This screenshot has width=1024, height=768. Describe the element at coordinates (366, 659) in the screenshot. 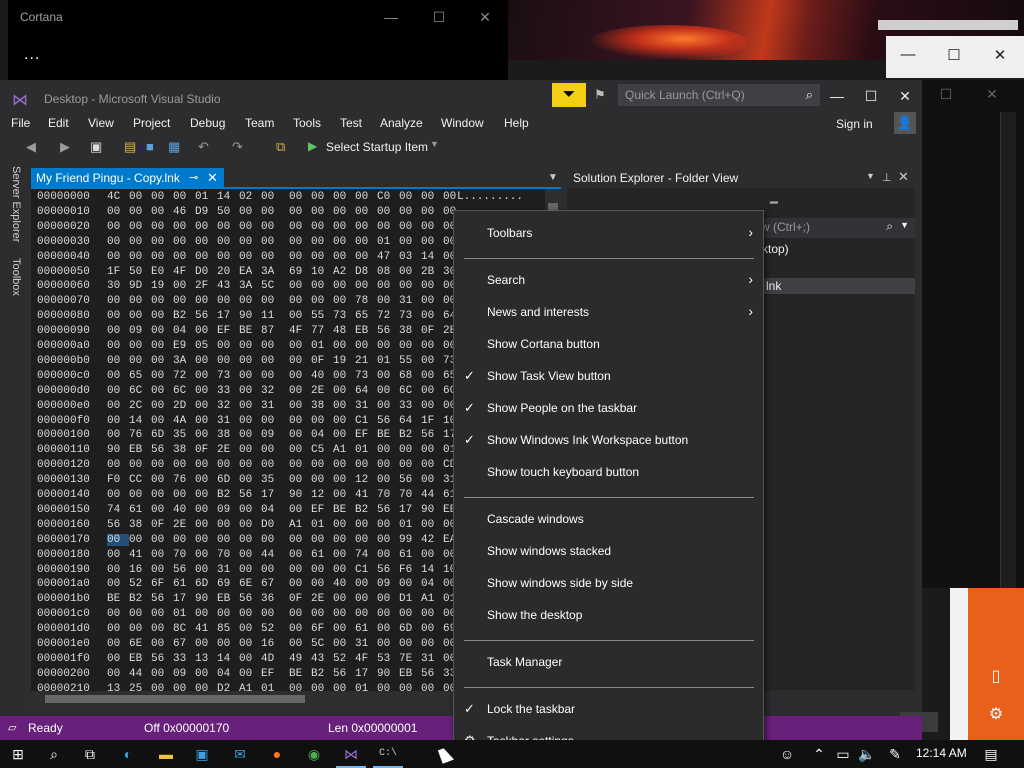

I see `hex-byte: 4F` at that location.